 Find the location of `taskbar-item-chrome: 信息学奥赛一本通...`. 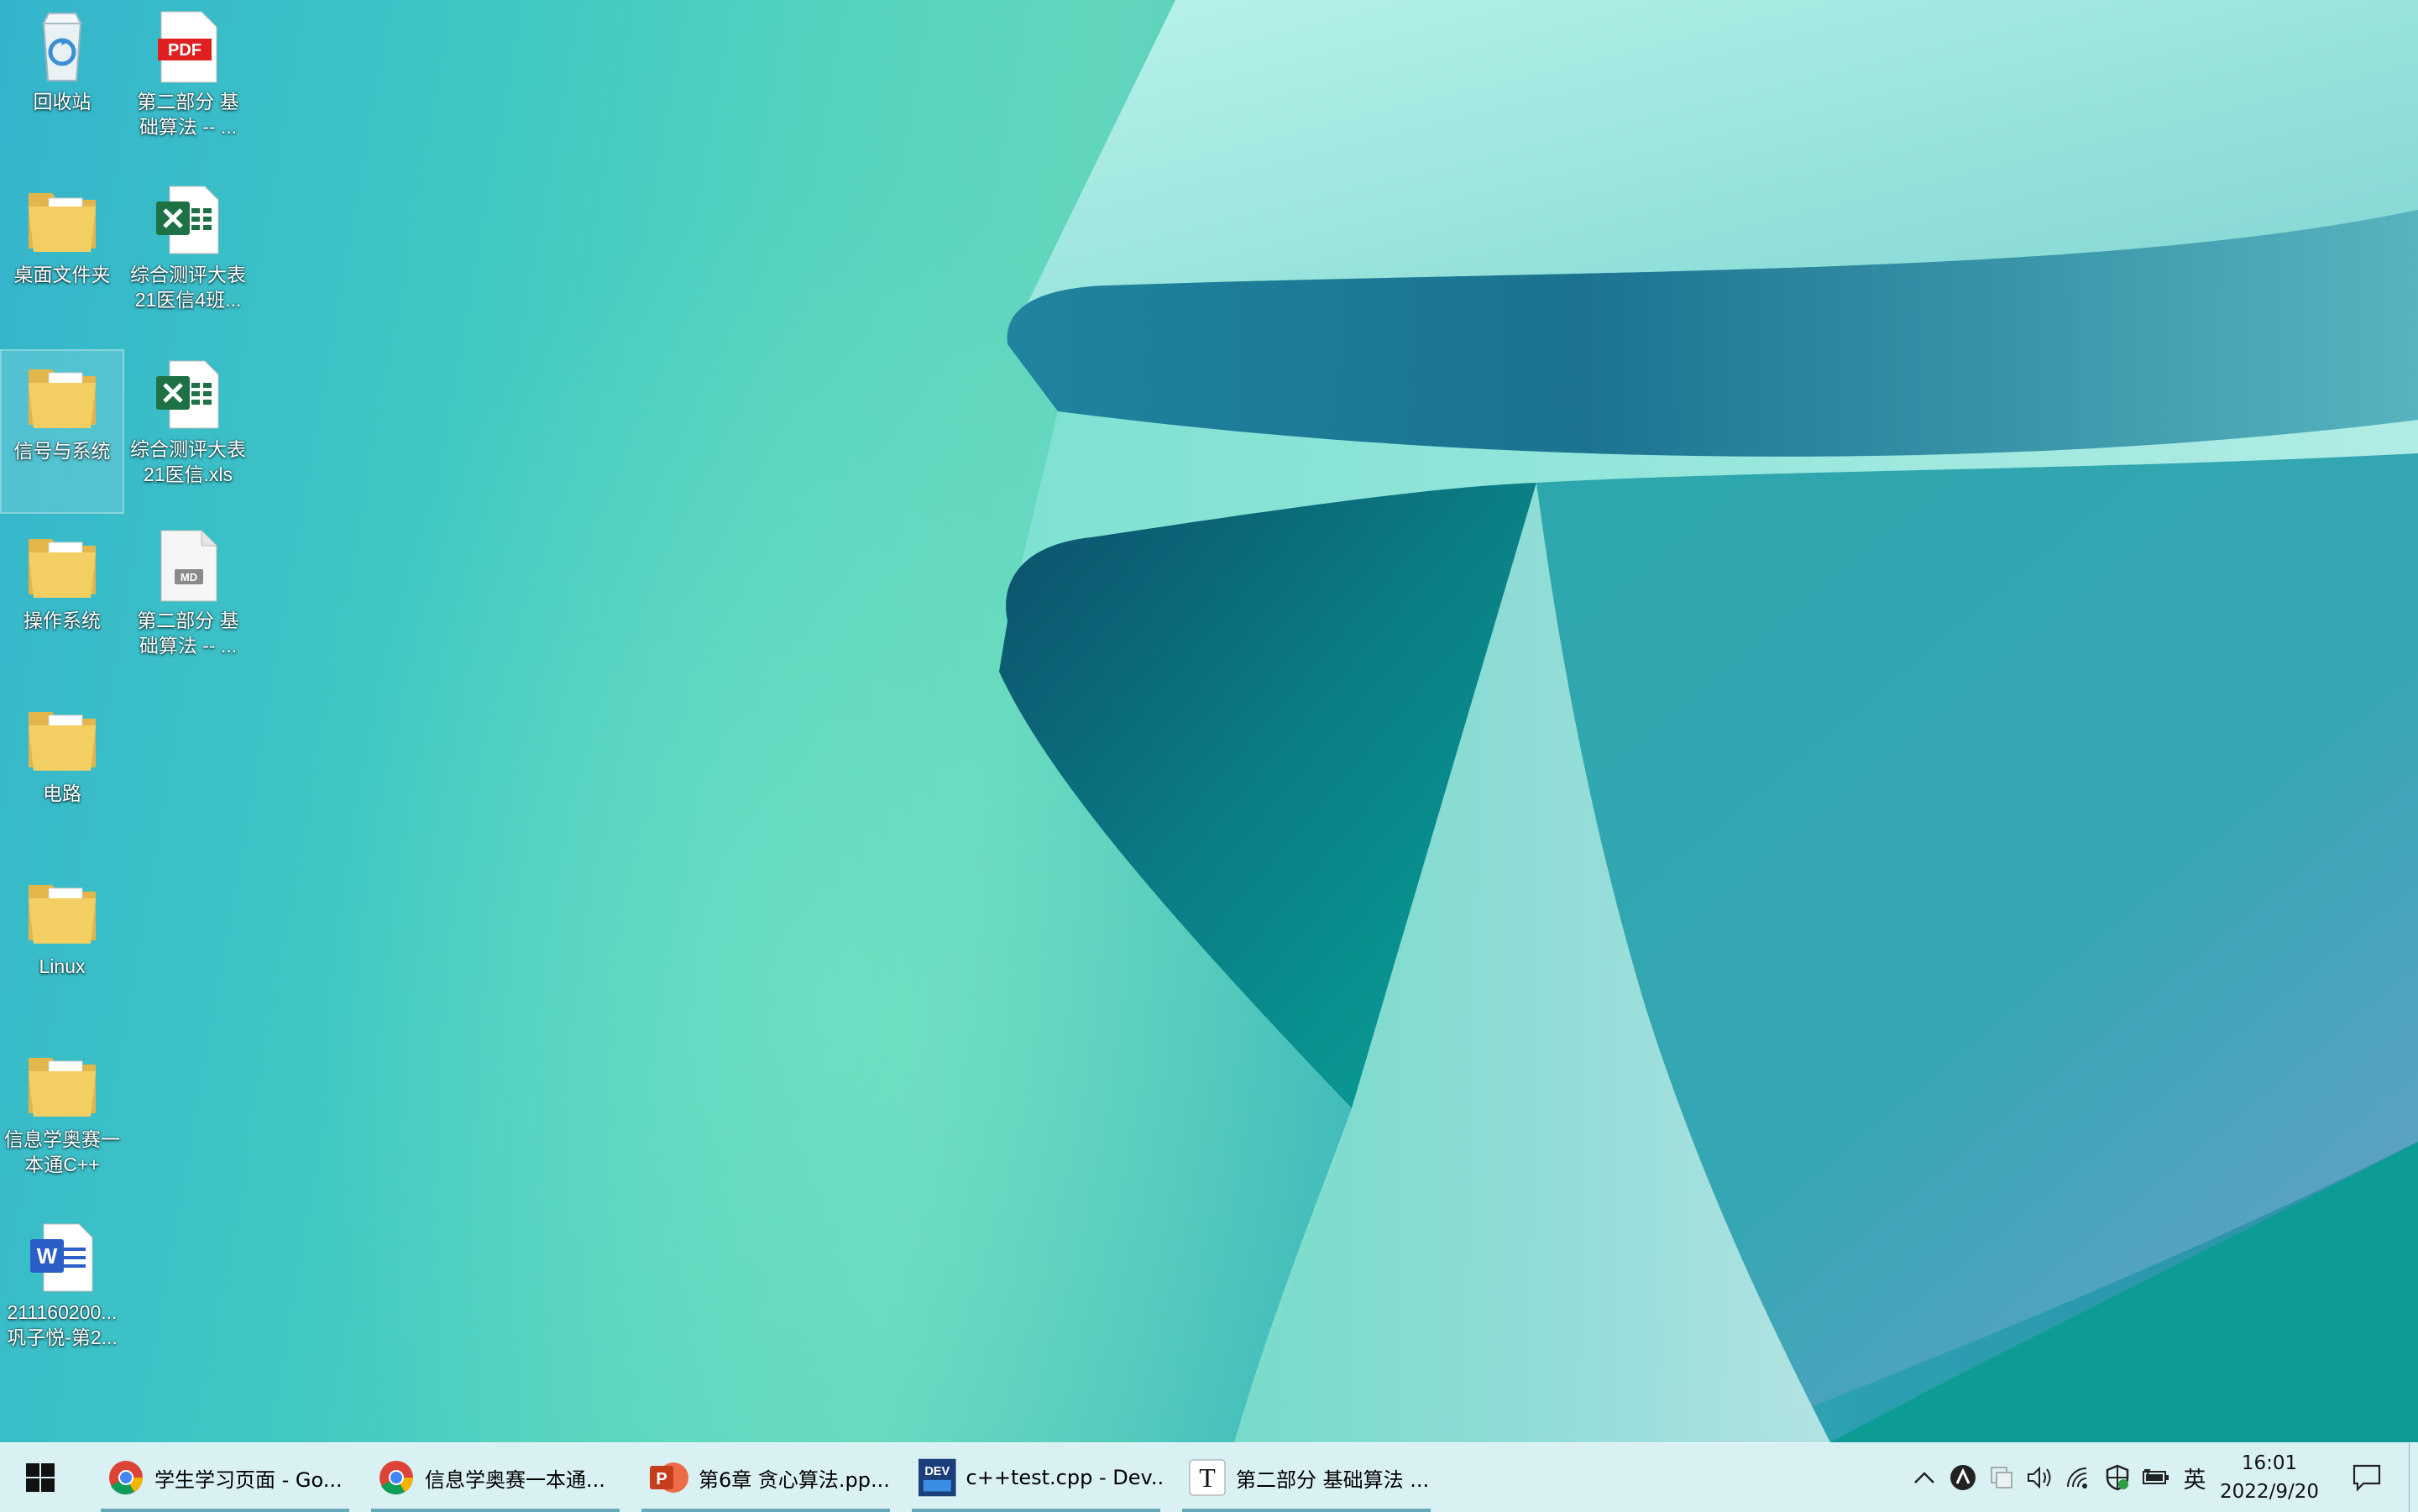

taskbar-item-chrome: 信息学奥赛一本通... is located at coordinates (495, 1477).